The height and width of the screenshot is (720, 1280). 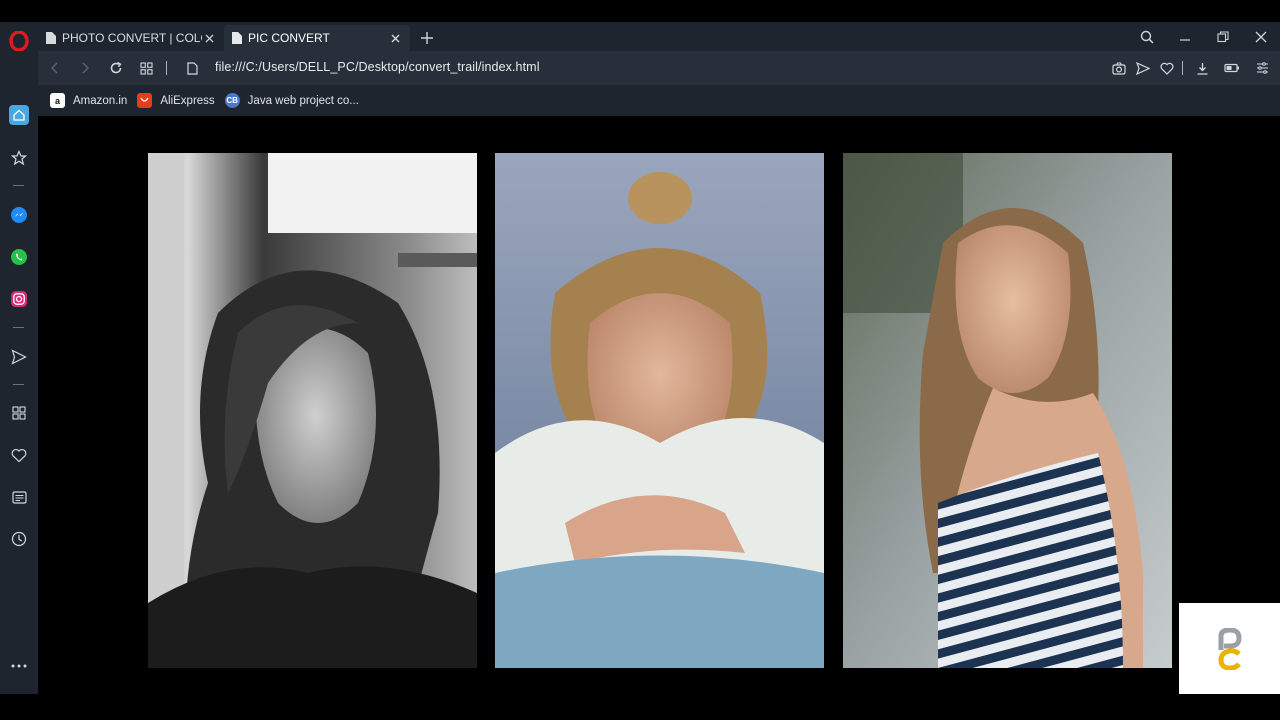 I want to click on page-info-icon, so click(x=192, y=68).